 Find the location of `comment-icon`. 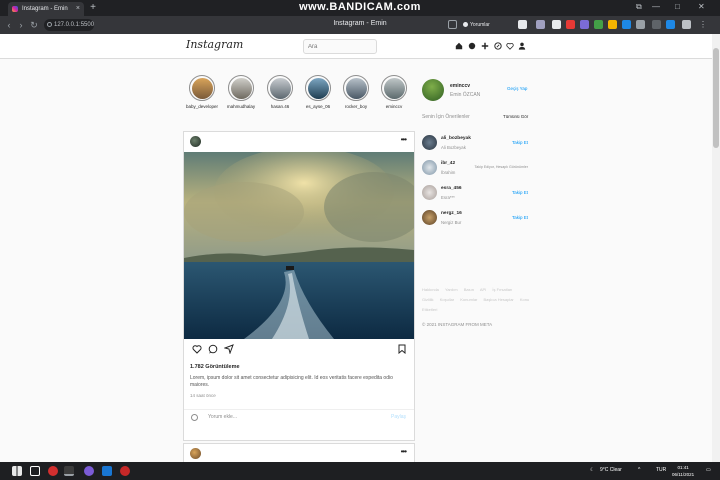

comment-icon is located at coordinates (213, 349).